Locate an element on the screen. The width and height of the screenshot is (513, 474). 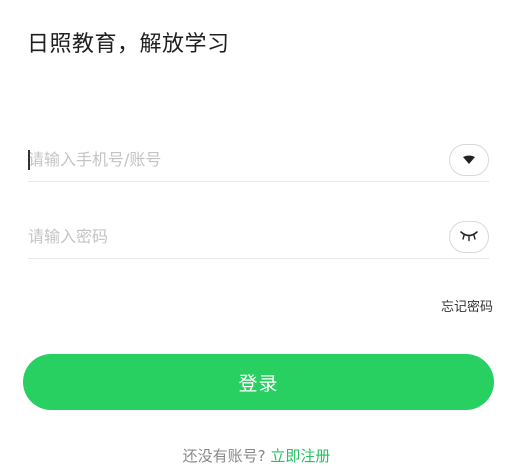
eye-closed-icon is located at coordinates (469, 236).